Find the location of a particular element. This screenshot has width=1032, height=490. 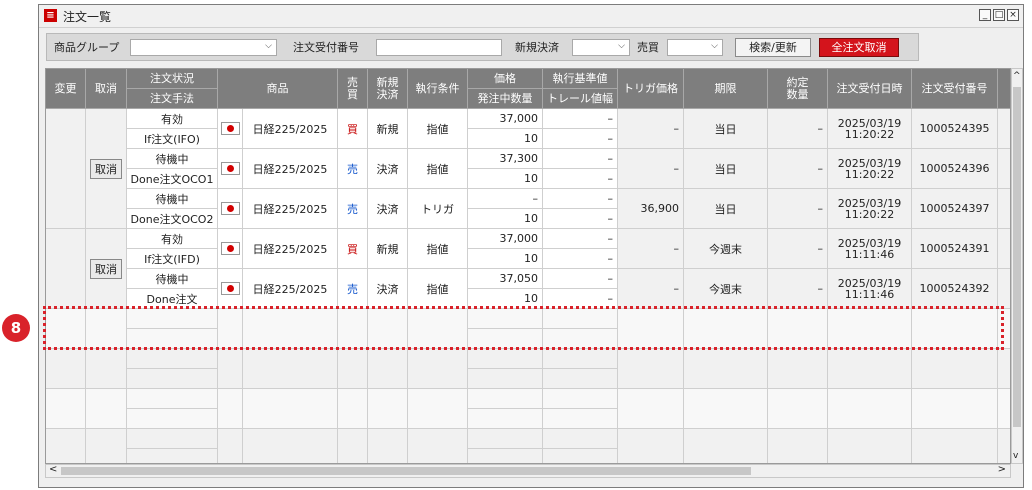

cancel-all-button: 全注文取消 is located at coordinates (859, 47).